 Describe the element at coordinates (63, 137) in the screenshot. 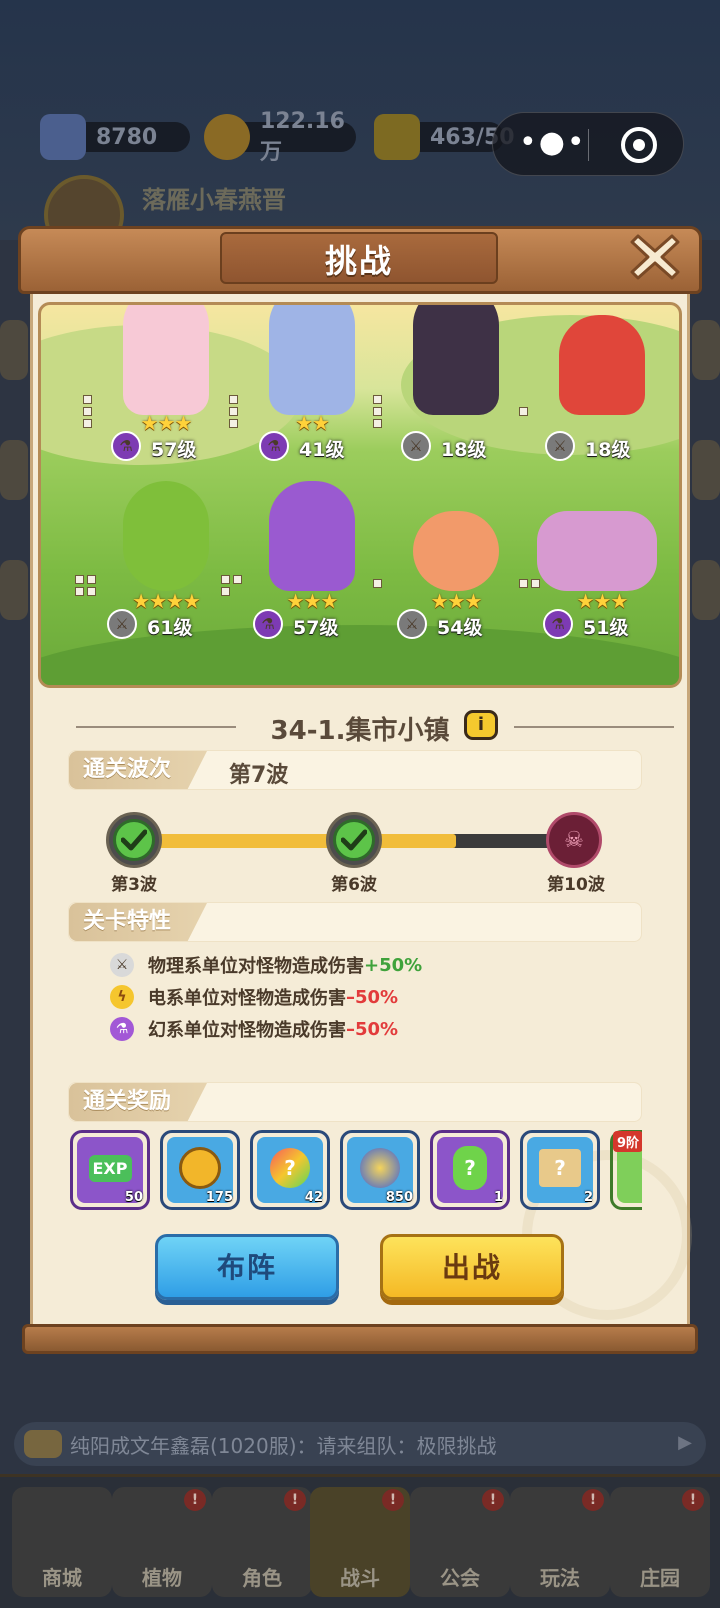

I see `gem-icon` at that location.